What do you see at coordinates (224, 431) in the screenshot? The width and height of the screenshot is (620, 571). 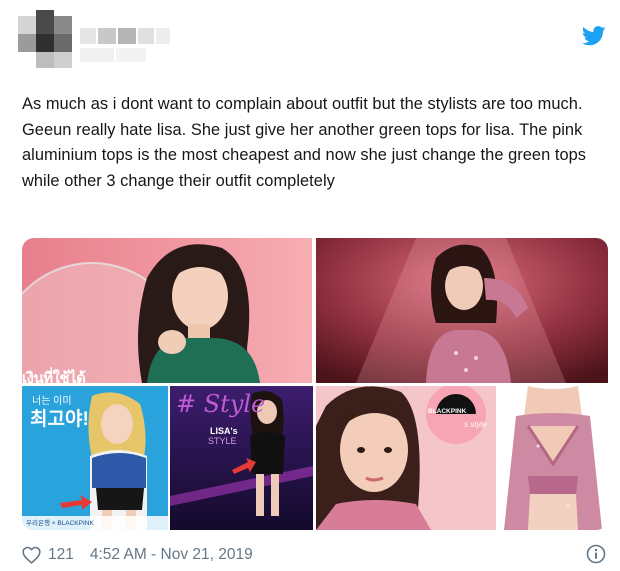 I see `magazine-lisas-label: LISA's` at bounding box center [224, 431].